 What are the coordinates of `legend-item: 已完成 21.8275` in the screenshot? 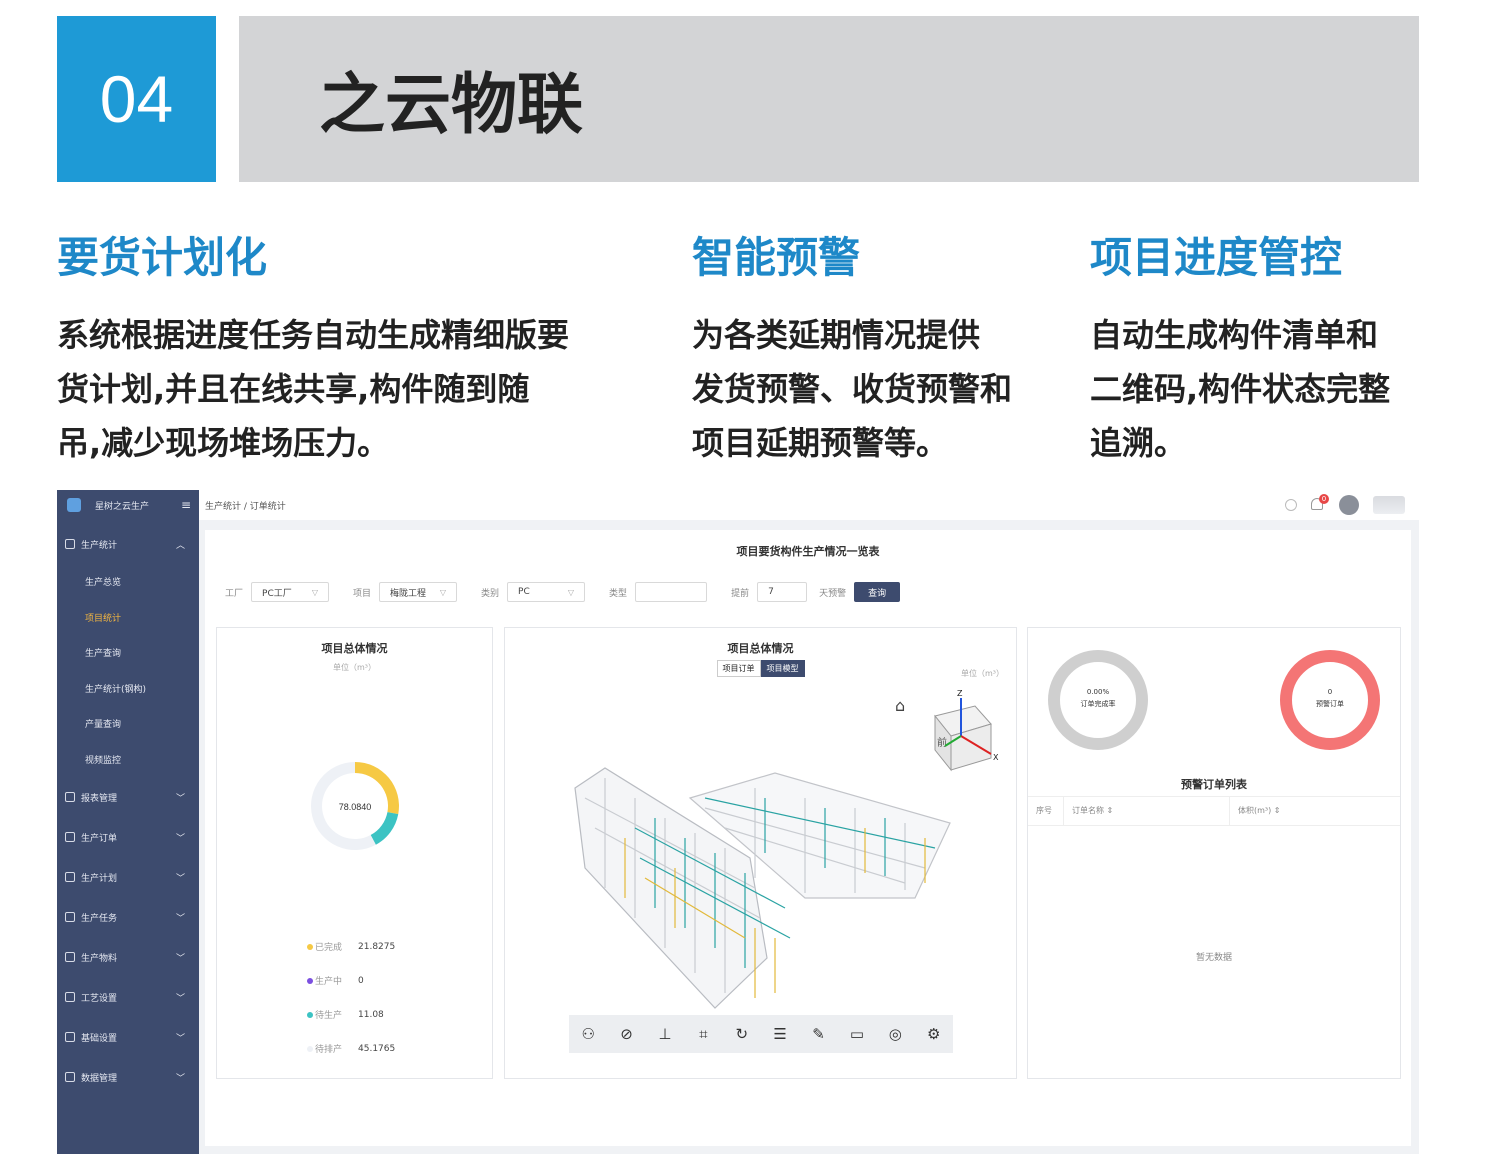 It's located at (351, 946).